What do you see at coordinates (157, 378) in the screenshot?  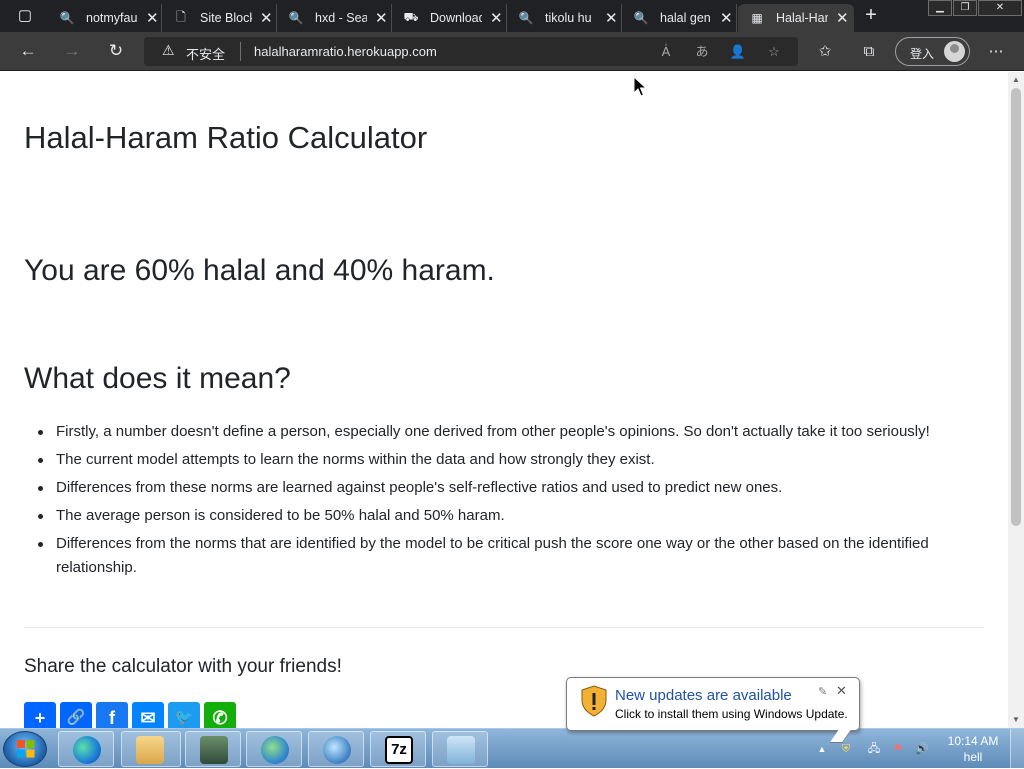 I see `meaning-heading: What does it mean?` at bounding box center [157, 378].